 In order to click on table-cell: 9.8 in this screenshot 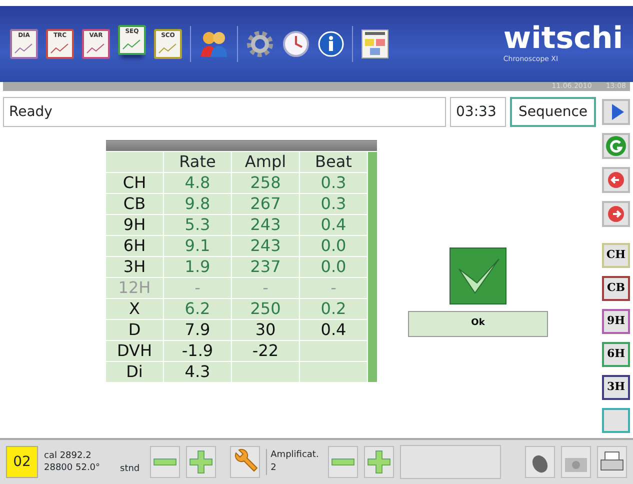, I will do `click(198, 204)`.